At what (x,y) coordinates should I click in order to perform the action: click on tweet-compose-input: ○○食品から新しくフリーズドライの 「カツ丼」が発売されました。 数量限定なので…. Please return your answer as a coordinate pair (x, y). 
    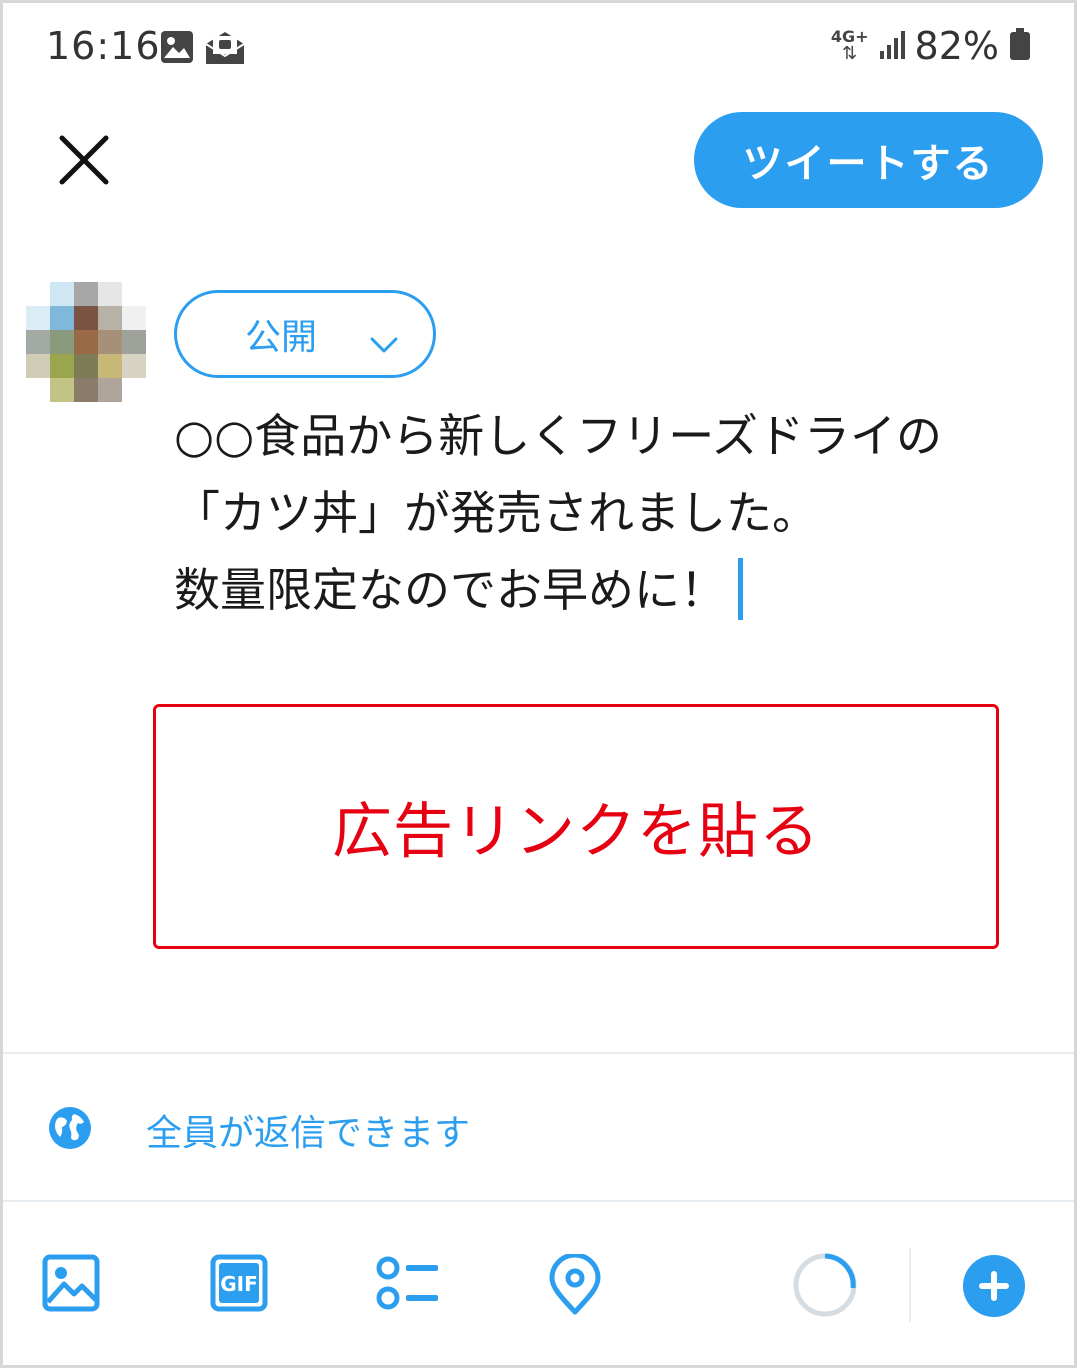
    Looking at the image, I should click on (614, 513).